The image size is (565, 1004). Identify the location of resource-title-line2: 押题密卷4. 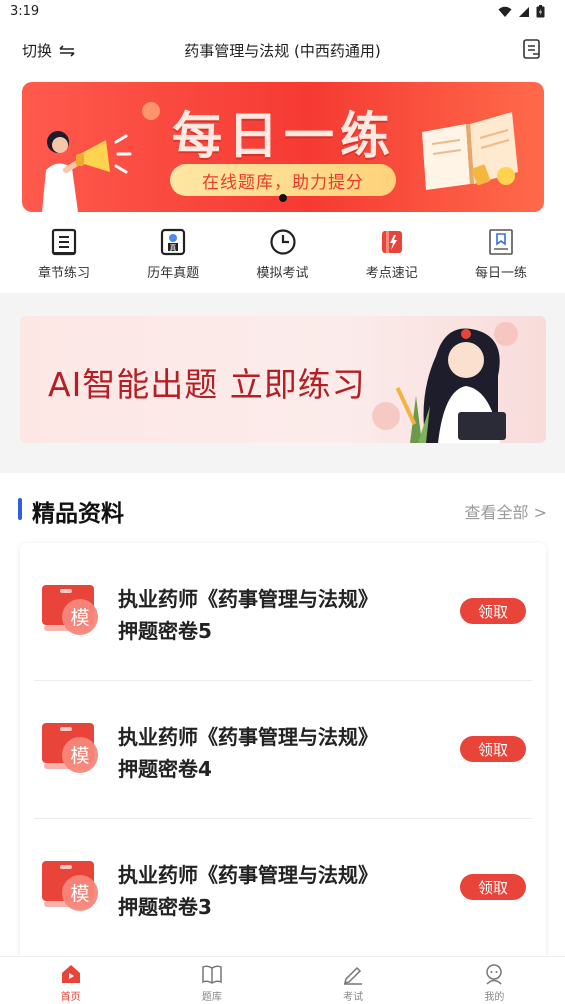
(165, 769).